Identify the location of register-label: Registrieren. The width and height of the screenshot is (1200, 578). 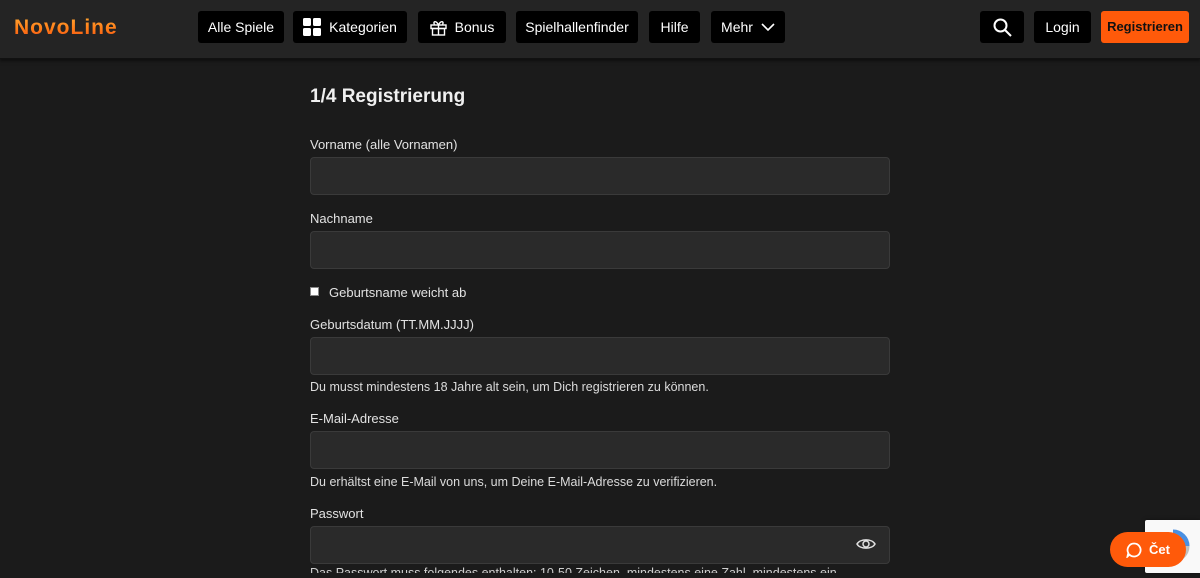
(1145, 26).